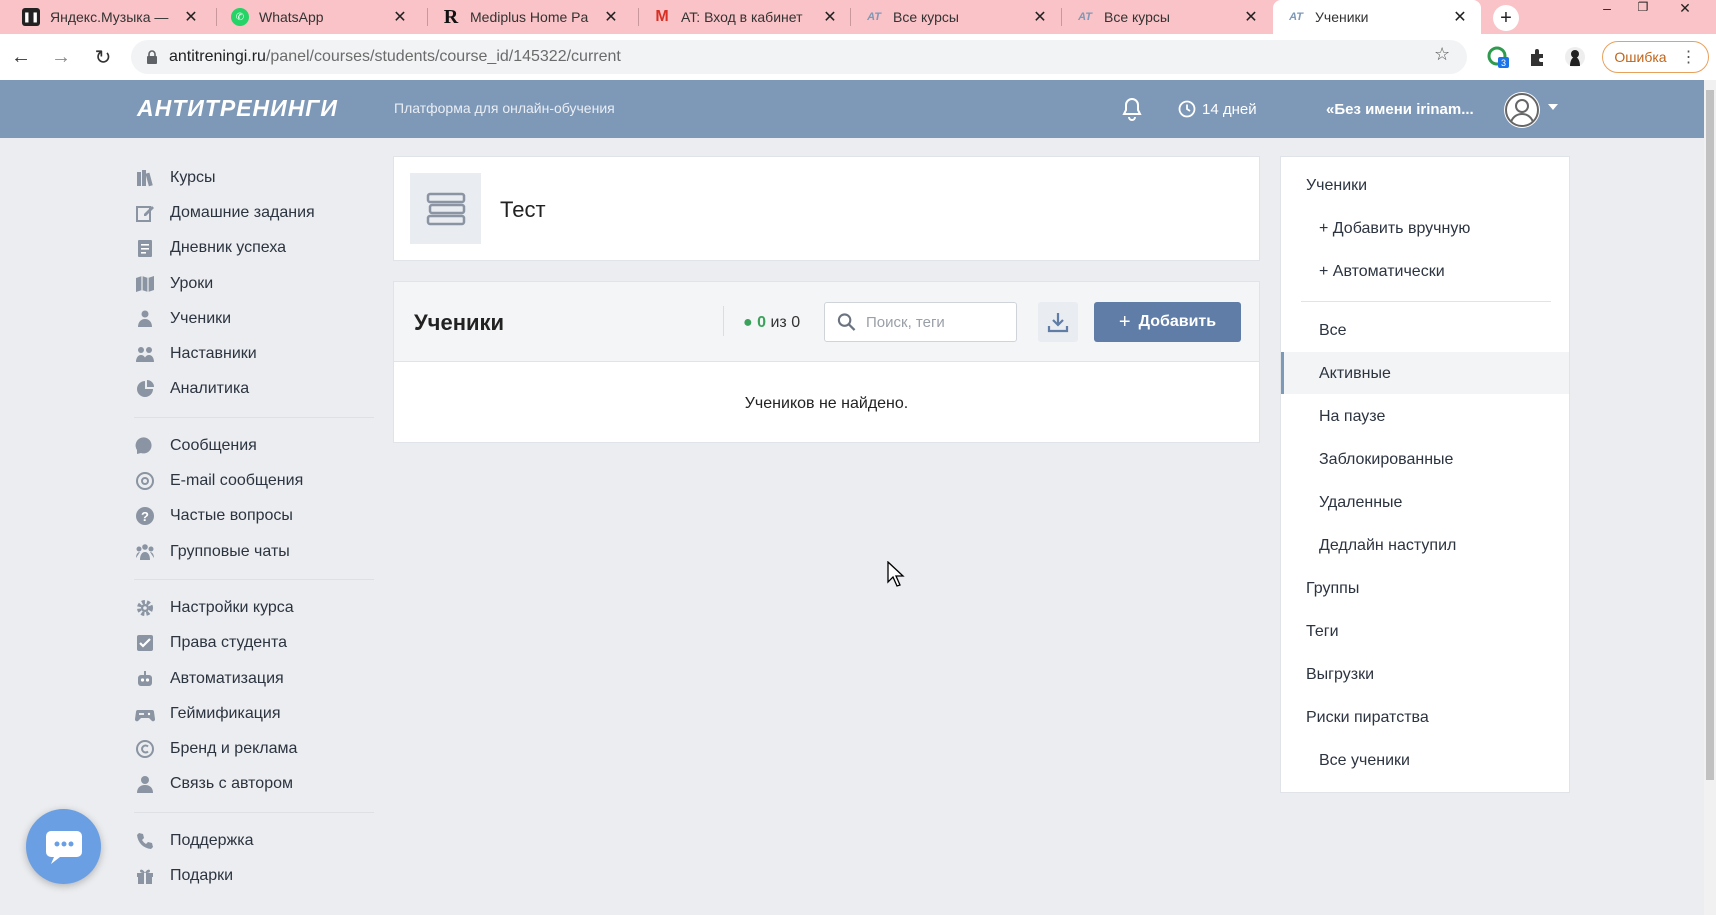 The image size is (1716, 915). Describe the element at coordinates (1364, 761) in the screenshot. I see `panel-item-all-students: Все ученики` at that location.